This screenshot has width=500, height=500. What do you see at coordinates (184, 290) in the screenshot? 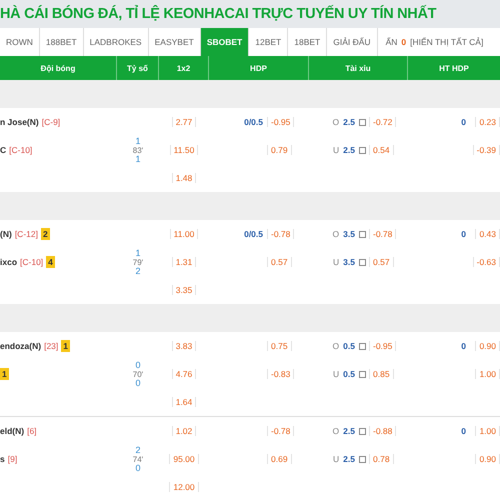
I see `odds-value: 3.35` at bounding box center [184, 290].